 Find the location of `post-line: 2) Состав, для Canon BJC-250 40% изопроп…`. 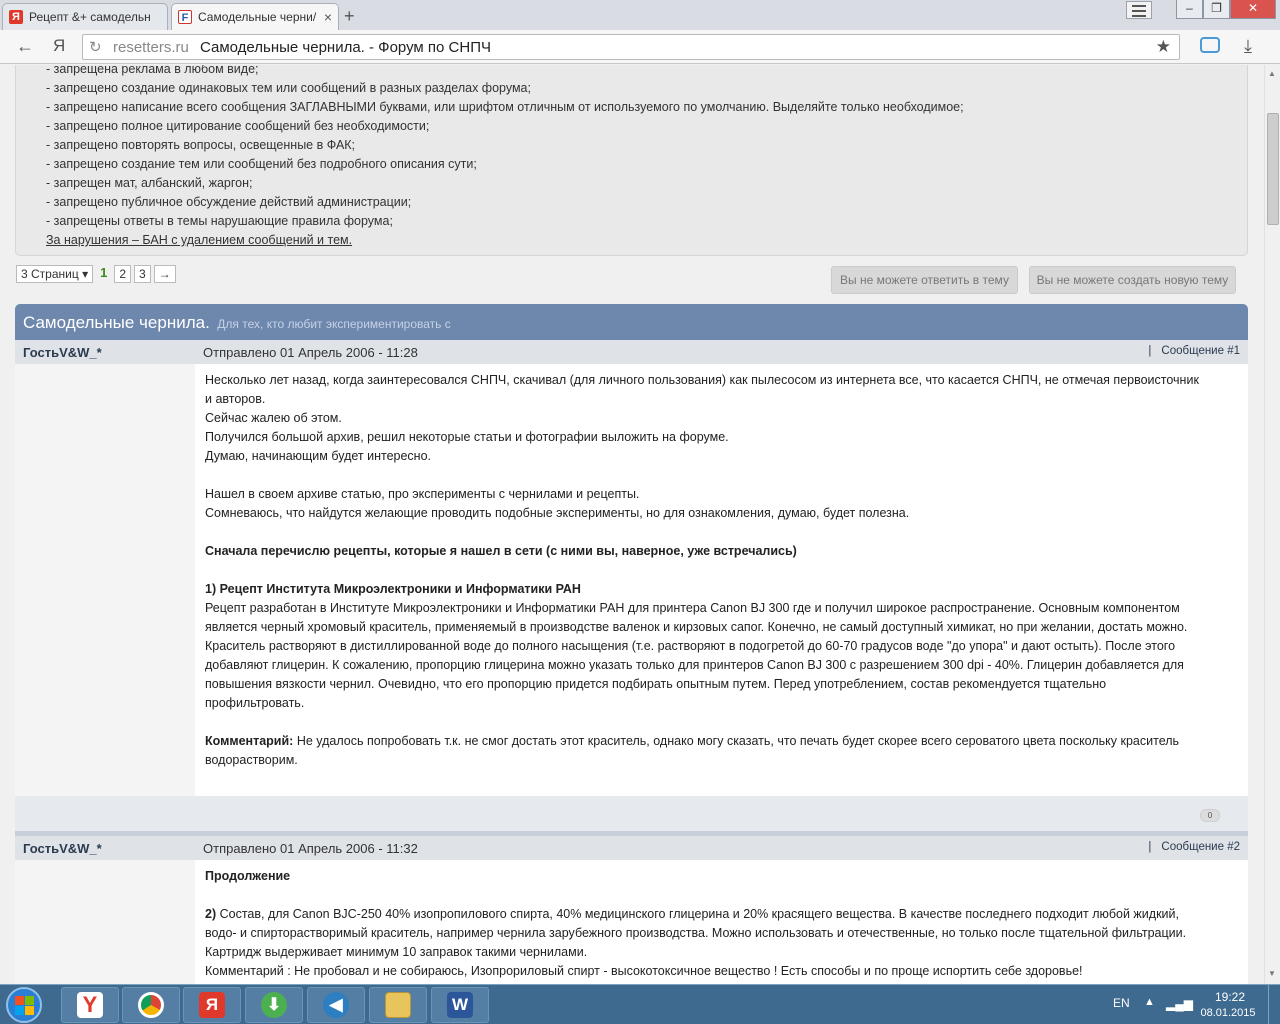

post-line: 2) Состав, для Canon BJC-250 40% изопроп… is located at coordinates (724, 914).